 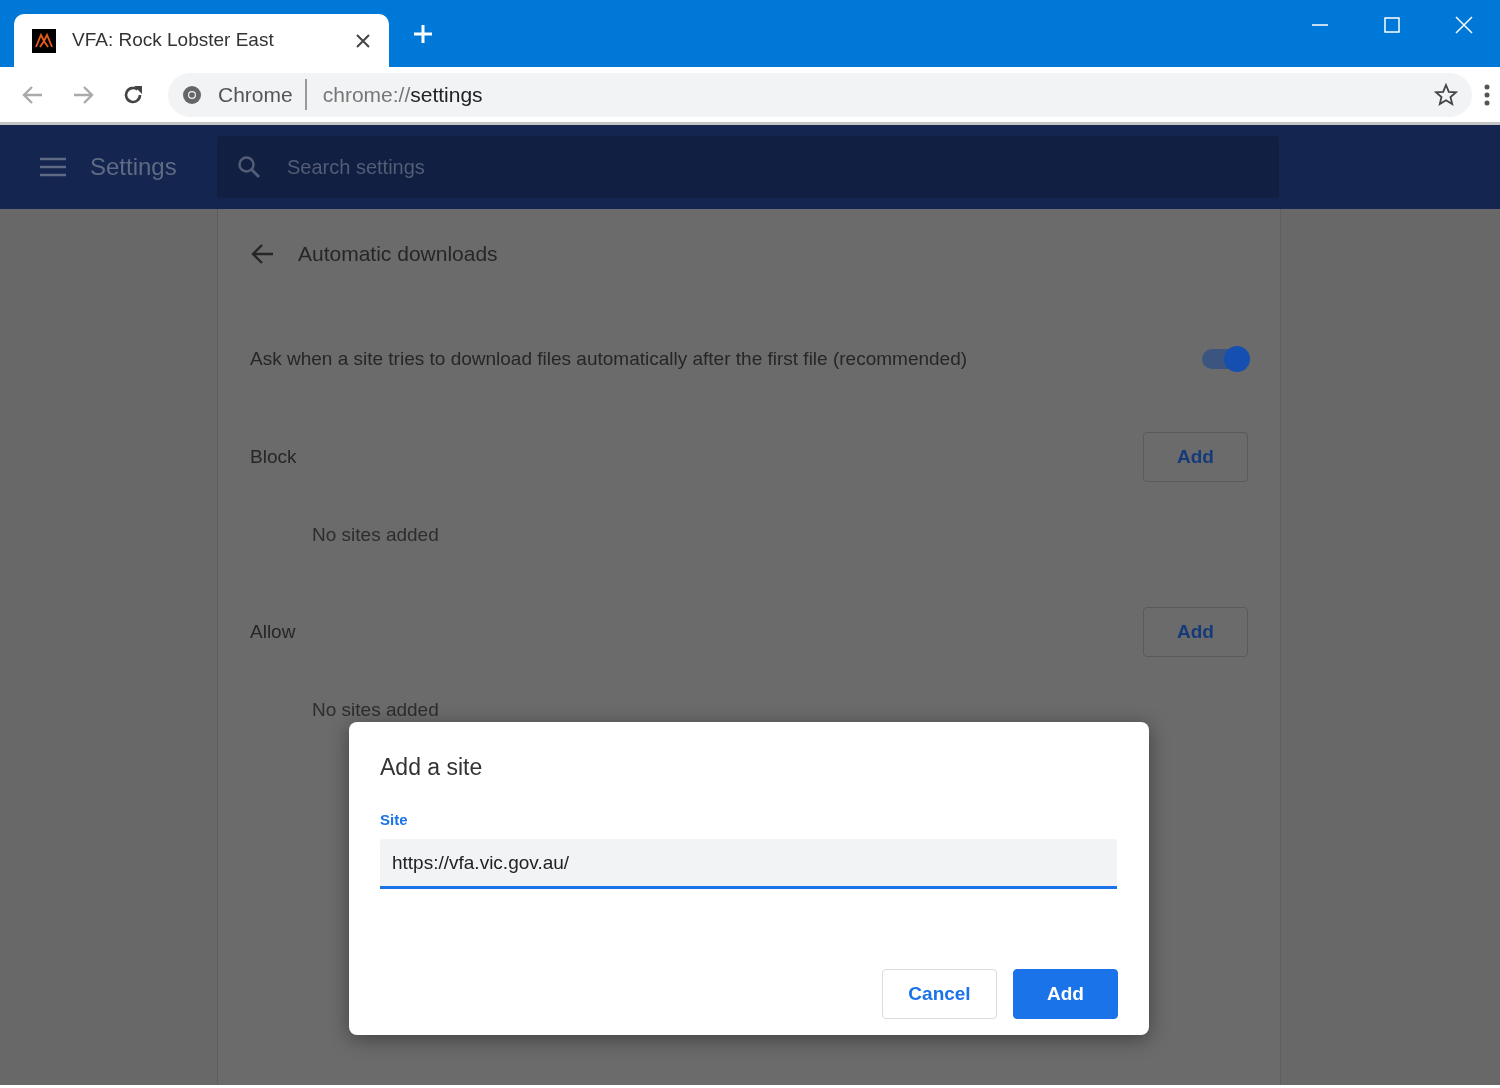 What do you see at coordinates (133, 167) in the screenshot?
I see `settings-title: Settings` at bounding box center [133, 167].